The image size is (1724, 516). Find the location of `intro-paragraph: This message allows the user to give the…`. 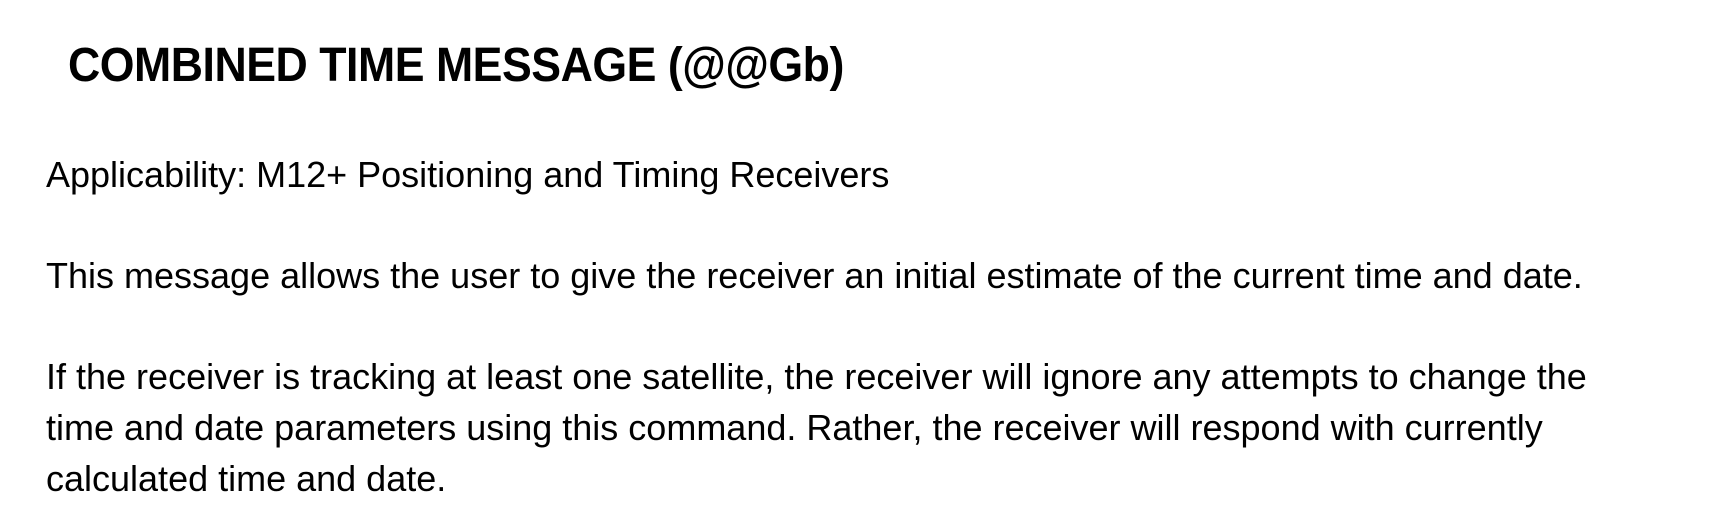

intro-paragraph: This message allows the user to give the… is located at coordinates (814, 275).